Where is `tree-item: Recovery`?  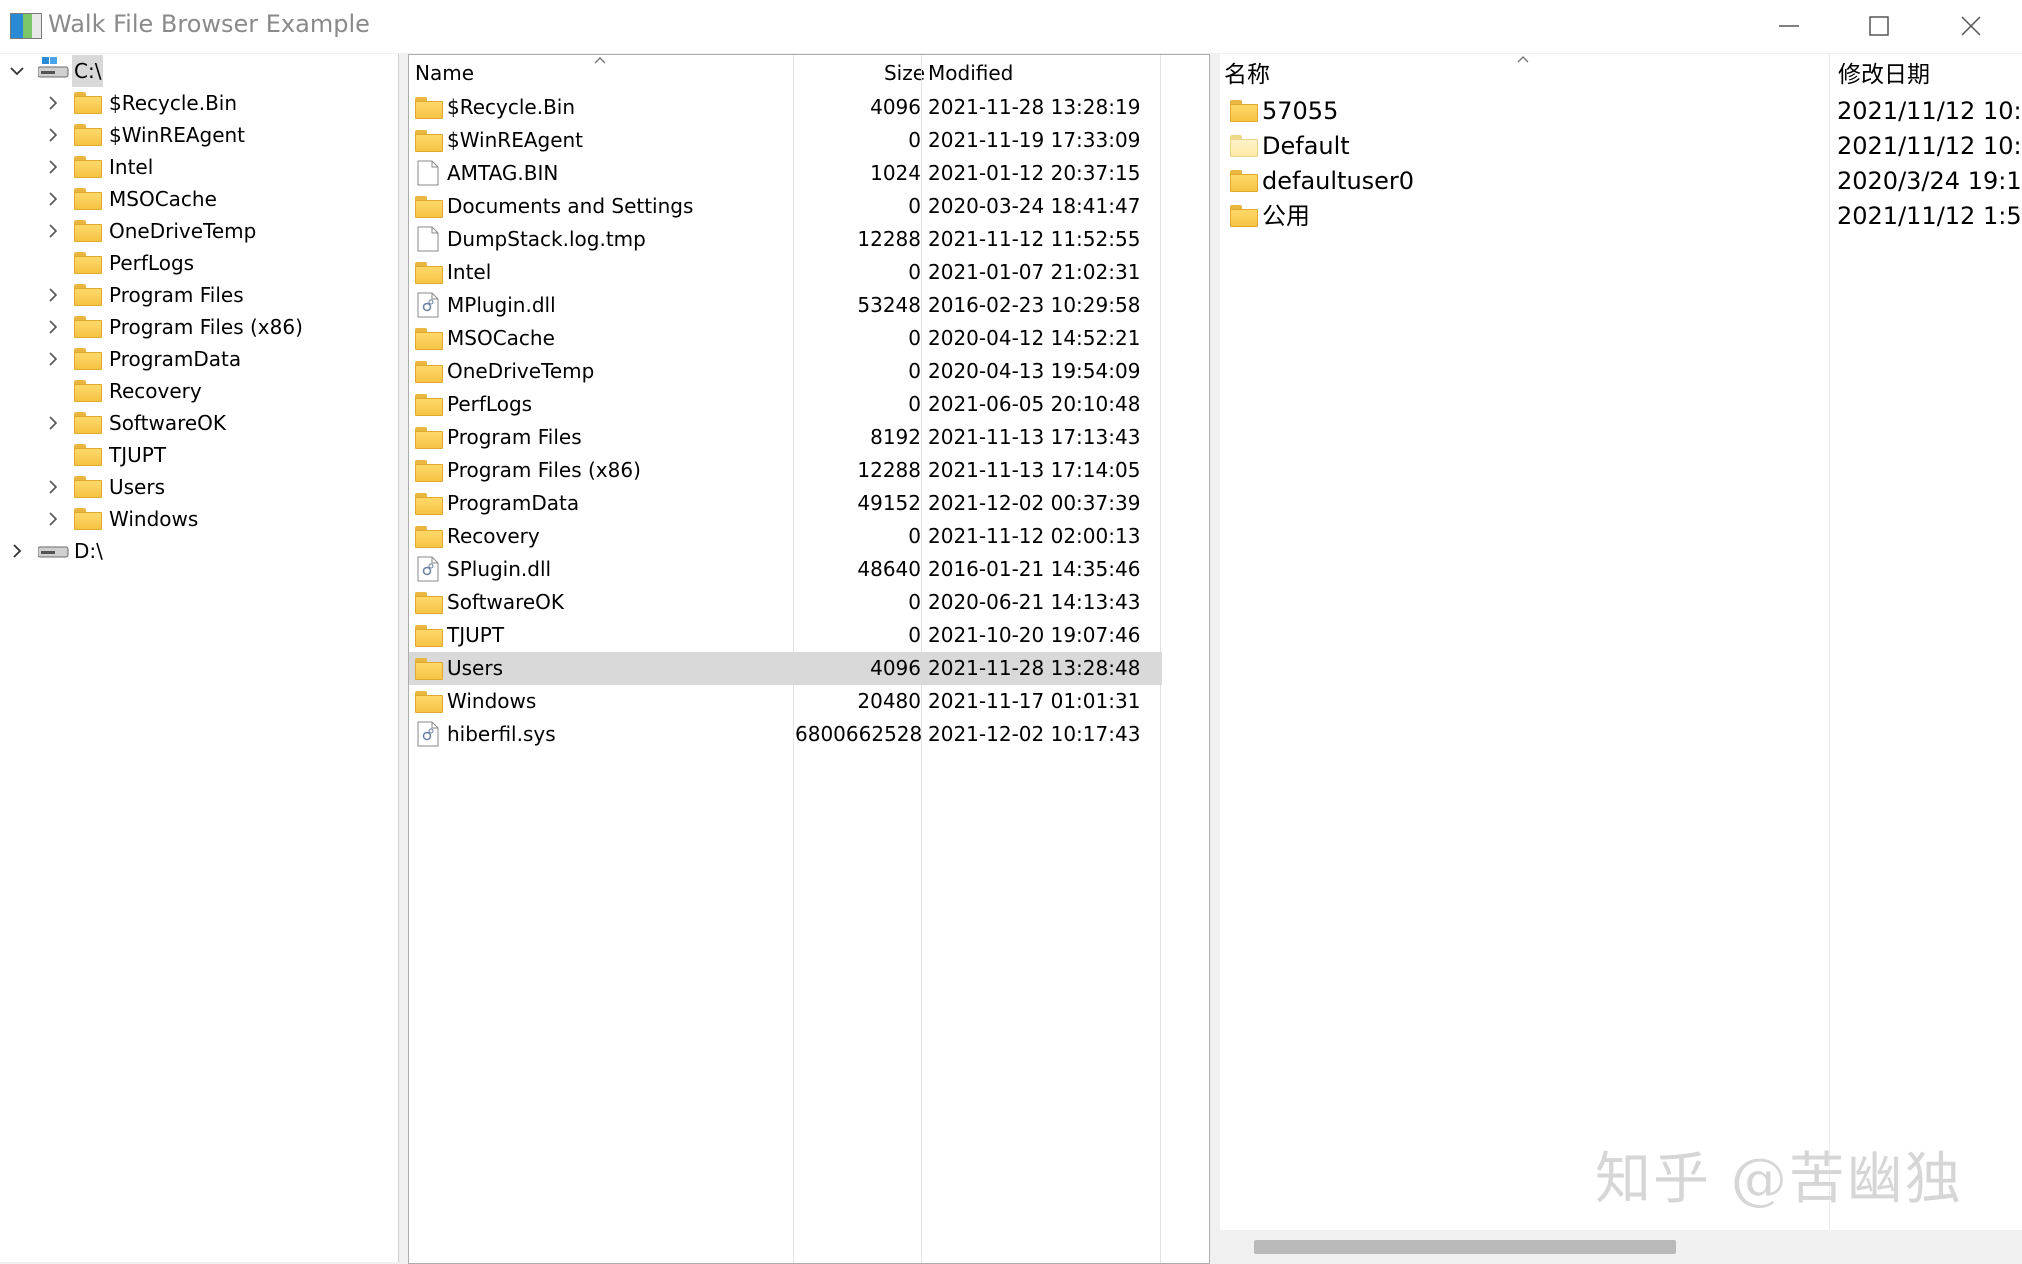
tree-item: Recovery is located at coordinates (199, 391).